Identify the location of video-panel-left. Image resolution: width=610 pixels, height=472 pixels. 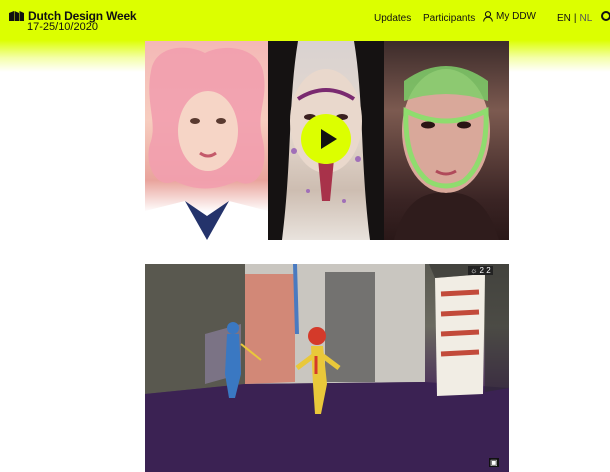
(206, 140).